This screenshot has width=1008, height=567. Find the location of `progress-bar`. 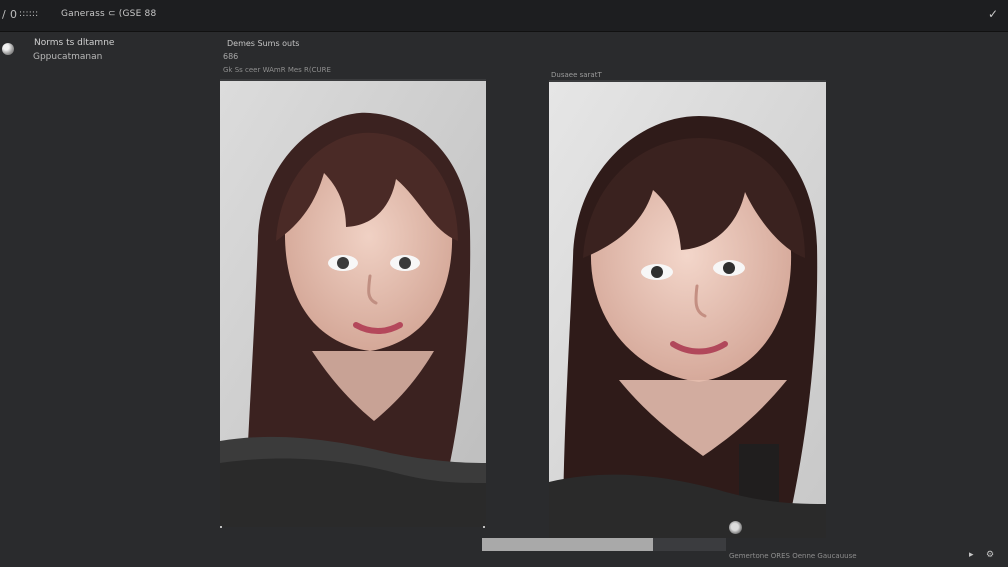

progress-bar is located at coordinates (604, 544).